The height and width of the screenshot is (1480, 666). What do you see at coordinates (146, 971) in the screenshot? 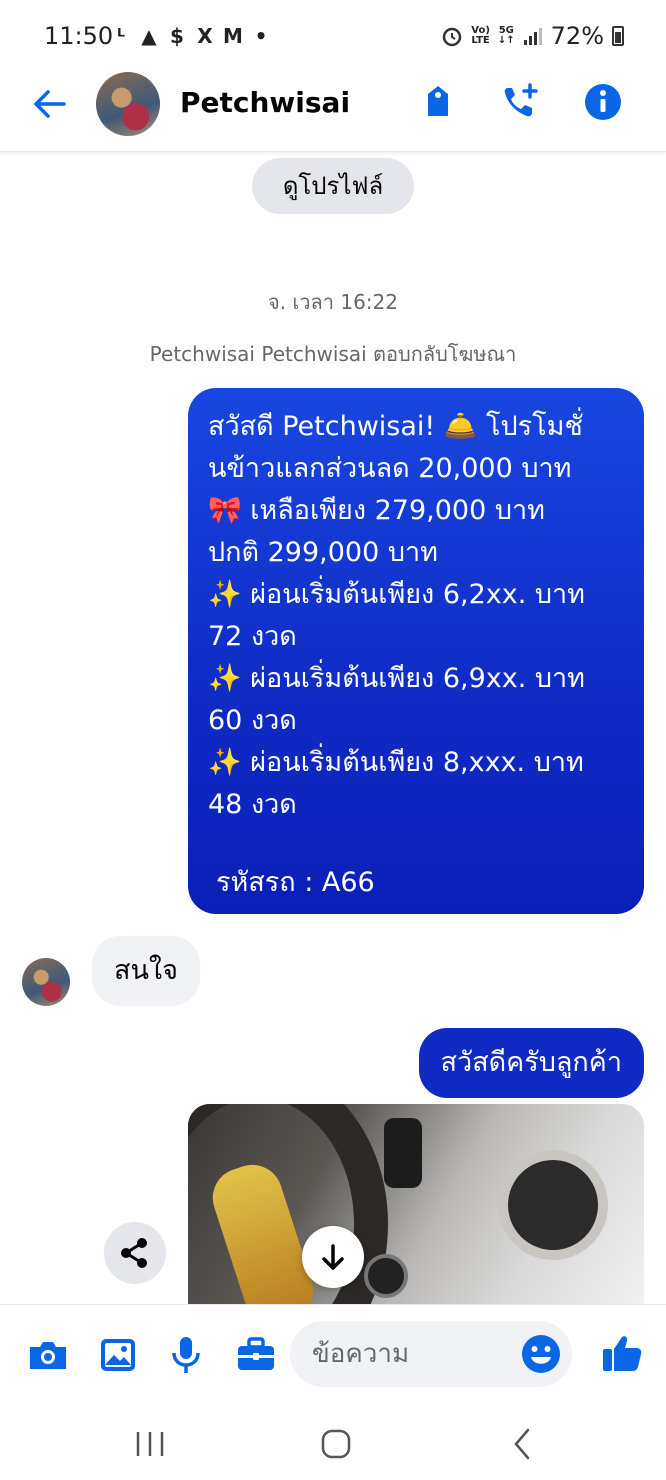
I see `incoming-message-bubble: สนใจ` at bounding box center [146, 971].